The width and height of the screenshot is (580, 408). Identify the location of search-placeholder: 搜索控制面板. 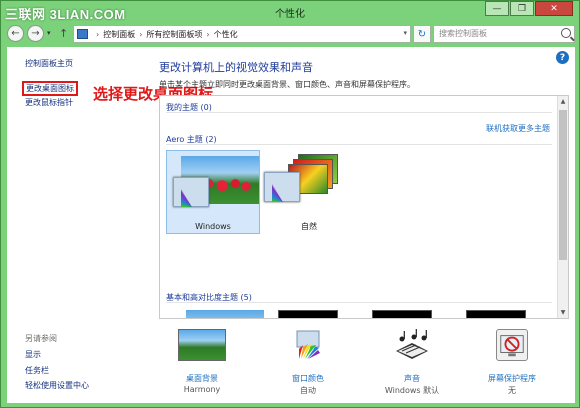
(463, 33).